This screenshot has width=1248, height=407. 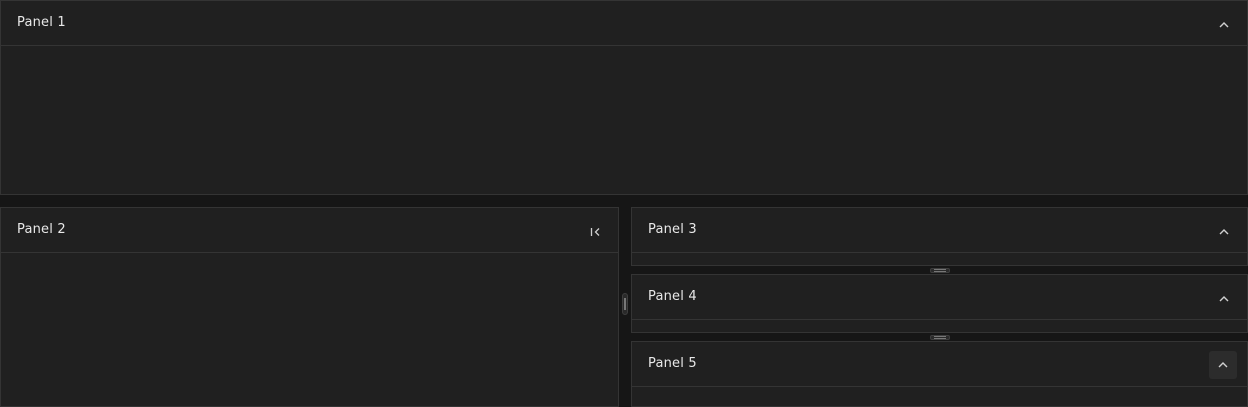 I want to click on panel-5: Panel 5, so click(x=939, y=374).